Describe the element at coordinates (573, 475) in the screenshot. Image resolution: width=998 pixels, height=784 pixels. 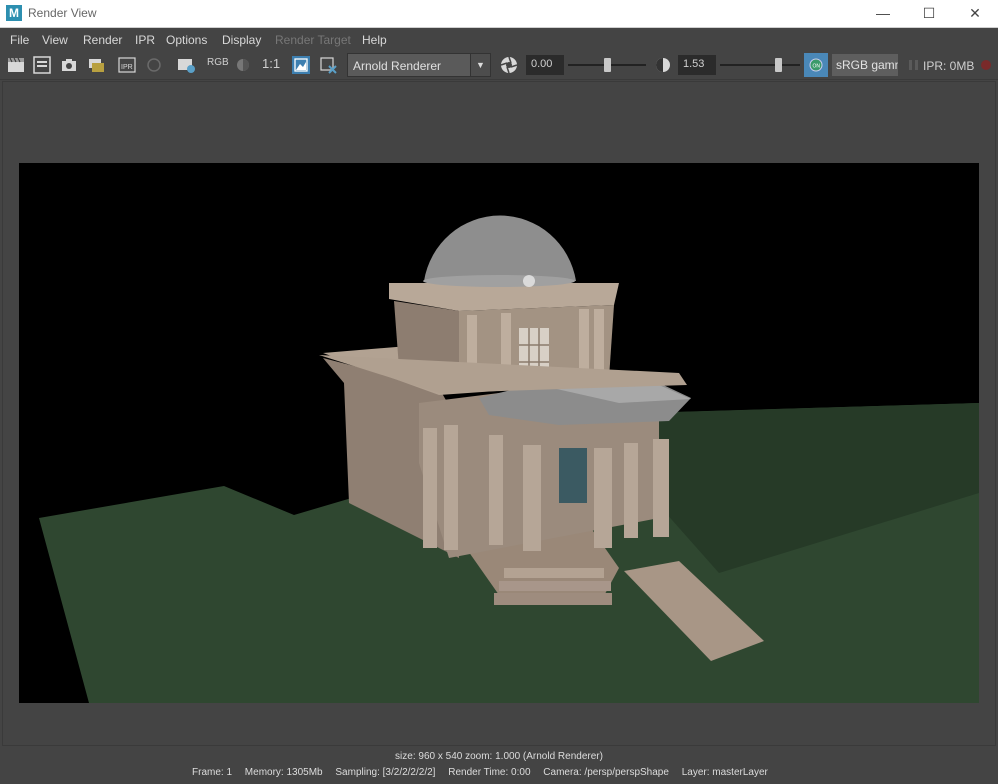
I see `front-door` at that location.